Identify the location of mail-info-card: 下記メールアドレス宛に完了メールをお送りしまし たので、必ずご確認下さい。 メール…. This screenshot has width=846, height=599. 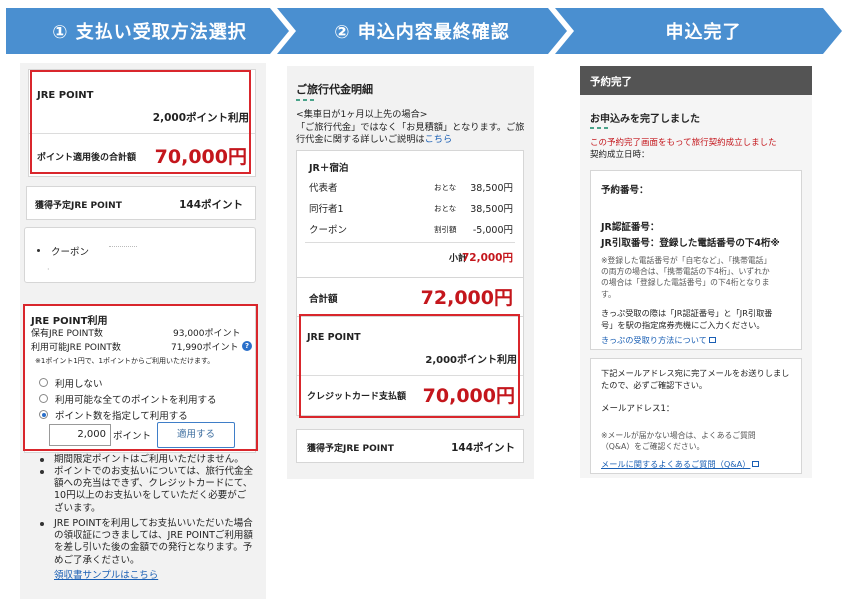
(696, 416).